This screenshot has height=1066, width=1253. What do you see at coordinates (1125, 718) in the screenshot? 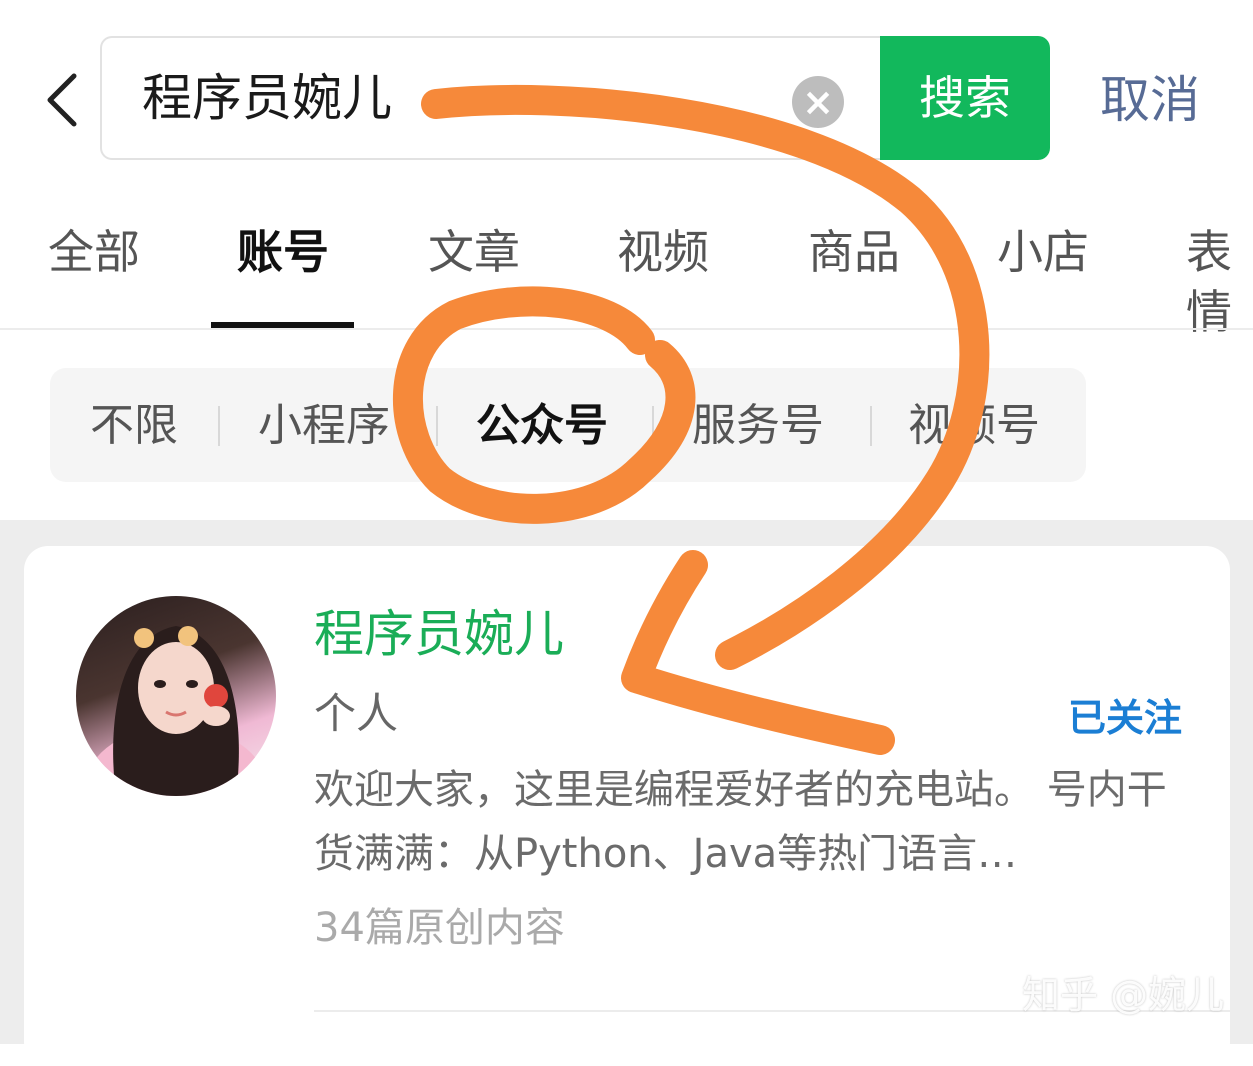
I see `follow-status: 已关注` at bounding box center [1125, 718].